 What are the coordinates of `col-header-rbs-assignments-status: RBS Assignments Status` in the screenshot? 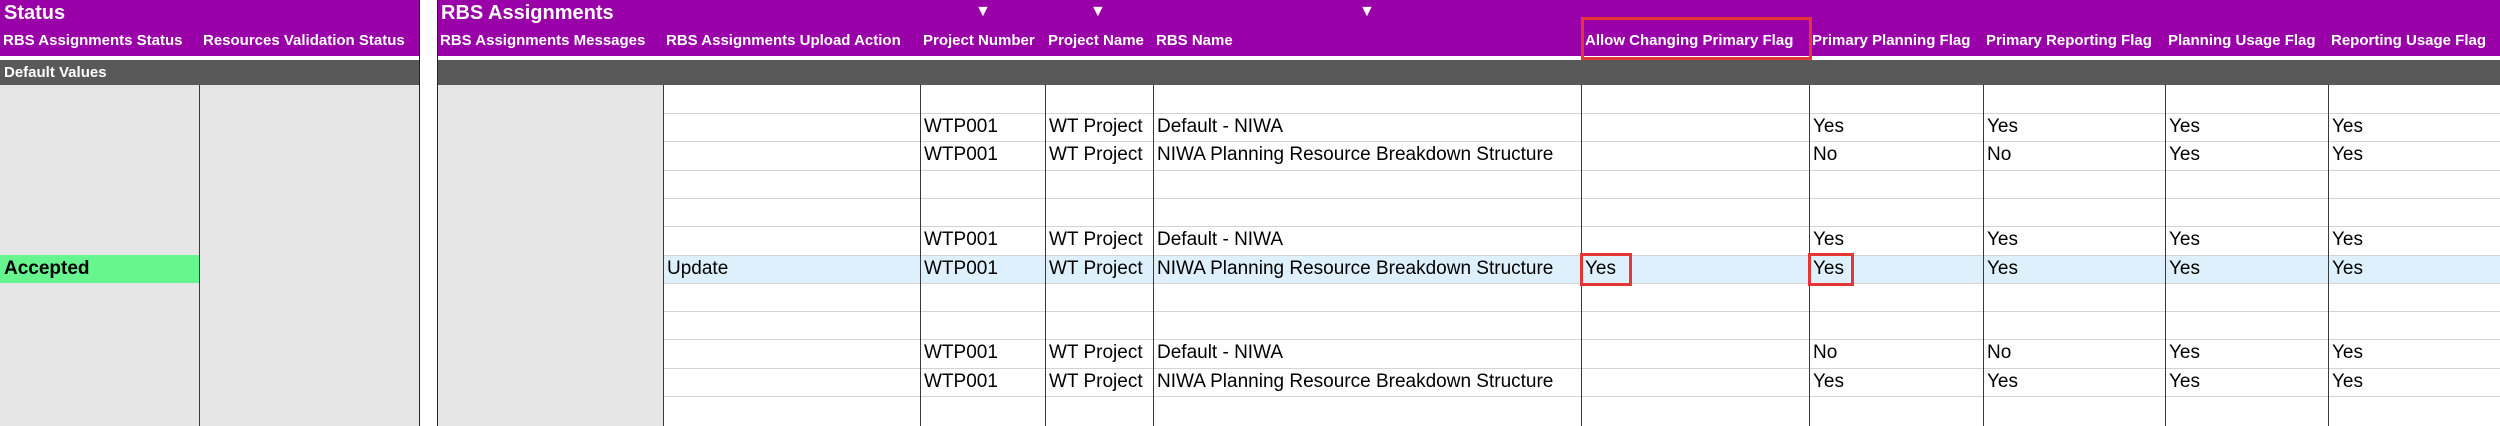 It's located at (100, 41).